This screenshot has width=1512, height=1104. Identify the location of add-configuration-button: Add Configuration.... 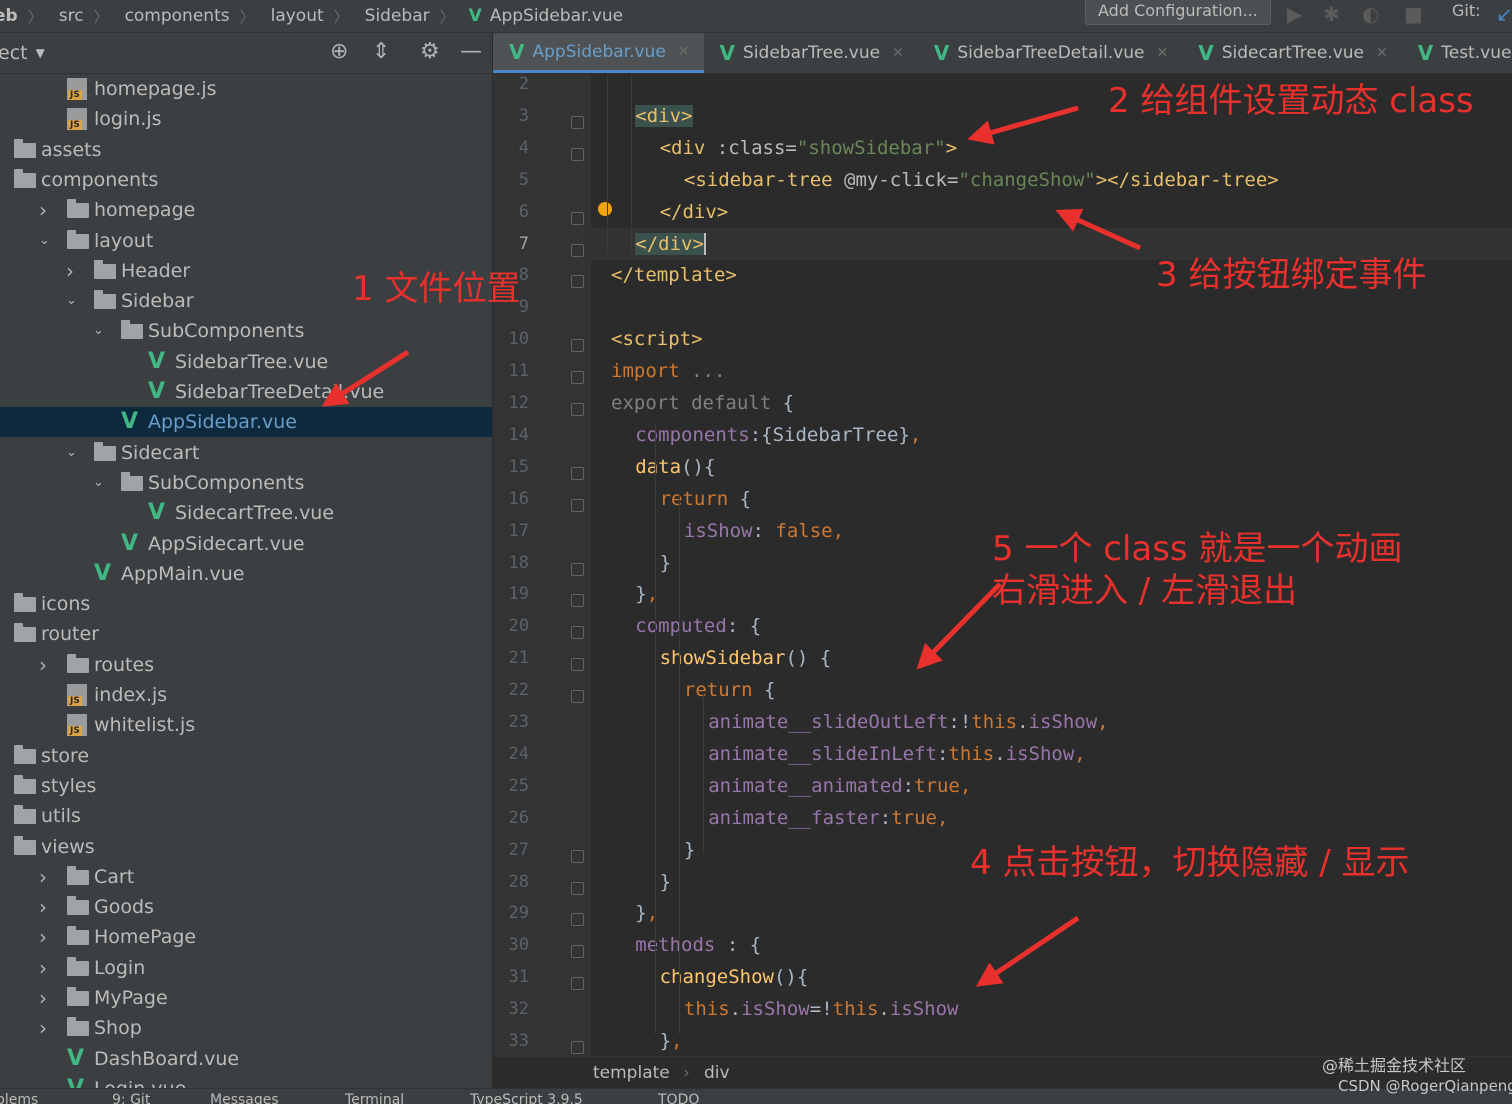
(1178, 12).